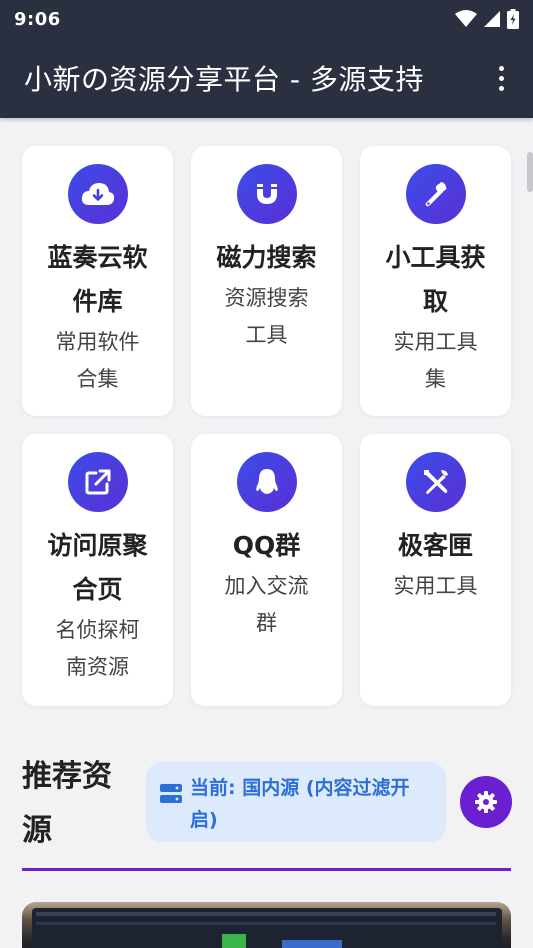 The height and width of the screenshot is (948, 533). Describe the element at coordinates (435, 482) in the screenshot. I see `tools-icon` at that location.